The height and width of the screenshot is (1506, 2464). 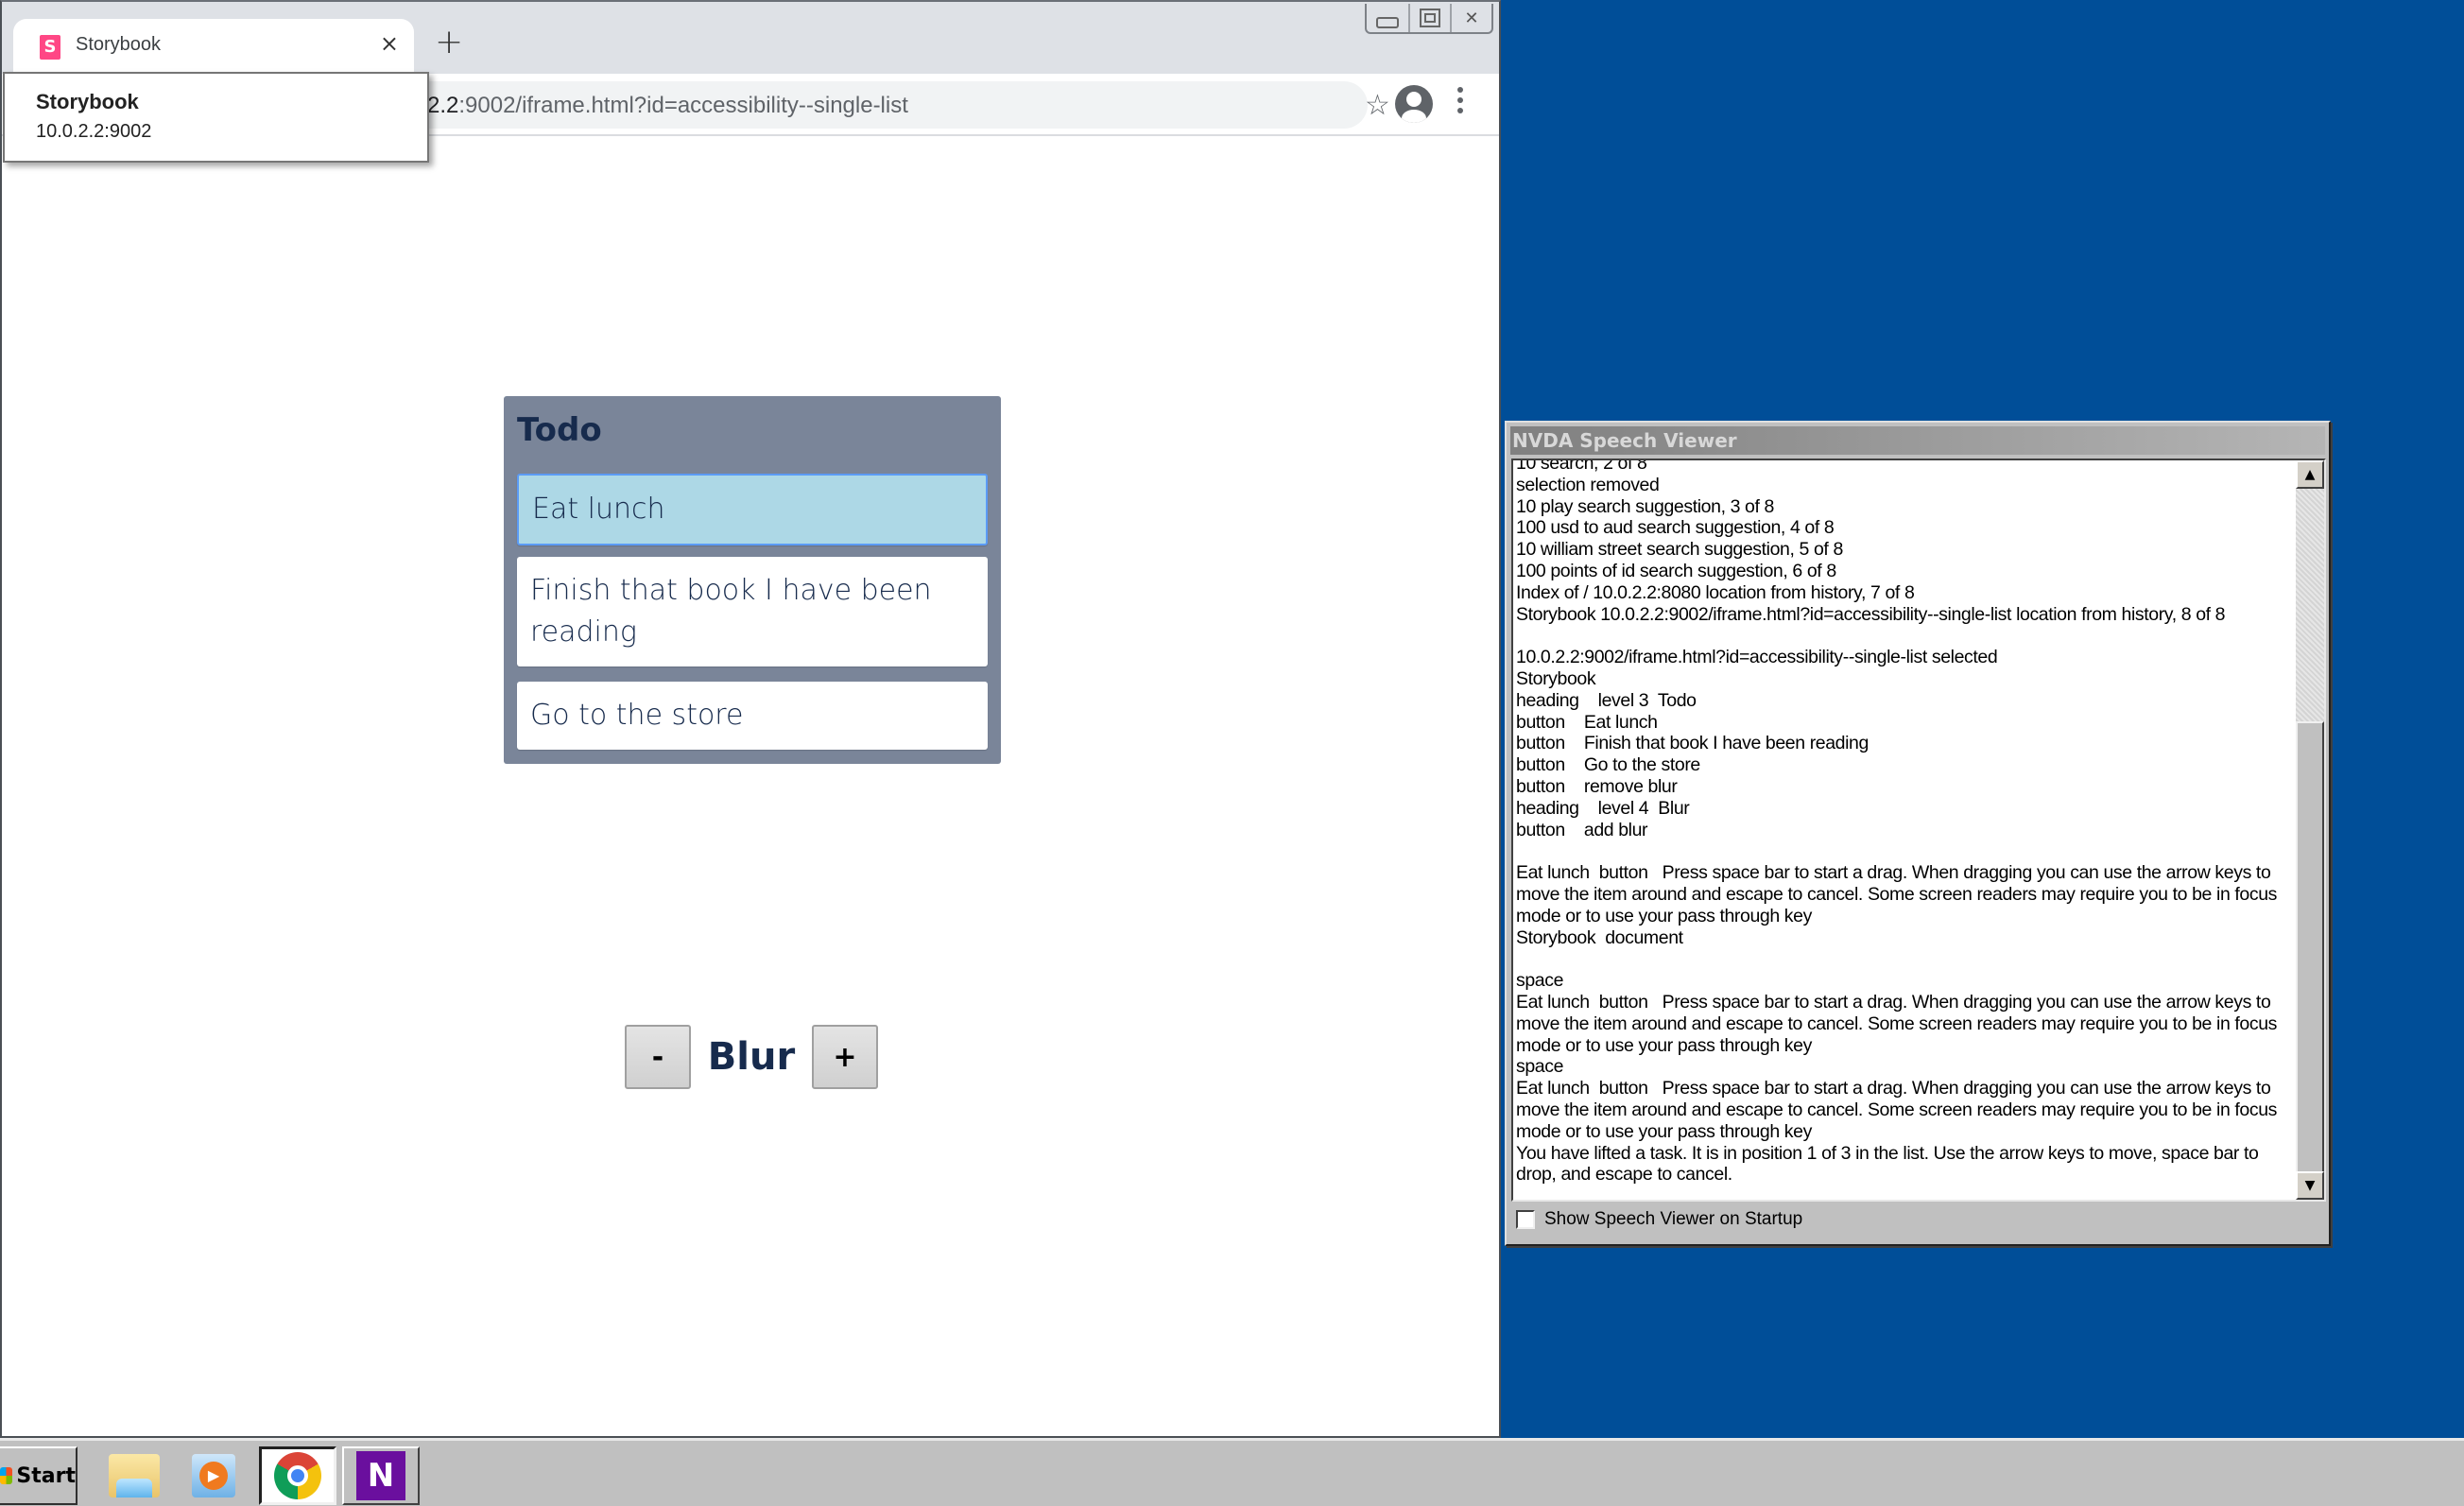 I want to click on speech-line: button add blur, so click(x=1582, y=829).